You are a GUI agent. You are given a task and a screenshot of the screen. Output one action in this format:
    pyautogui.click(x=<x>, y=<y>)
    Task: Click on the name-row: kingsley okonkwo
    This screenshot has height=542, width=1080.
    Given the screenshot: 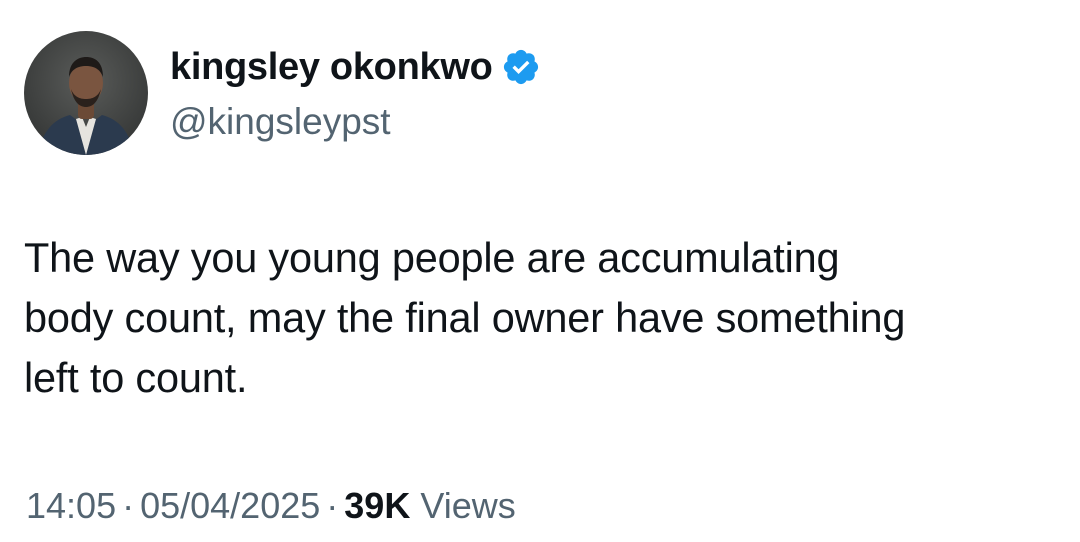 What is the action you would take?
    pyautogui.click(x=355, y=67)
    